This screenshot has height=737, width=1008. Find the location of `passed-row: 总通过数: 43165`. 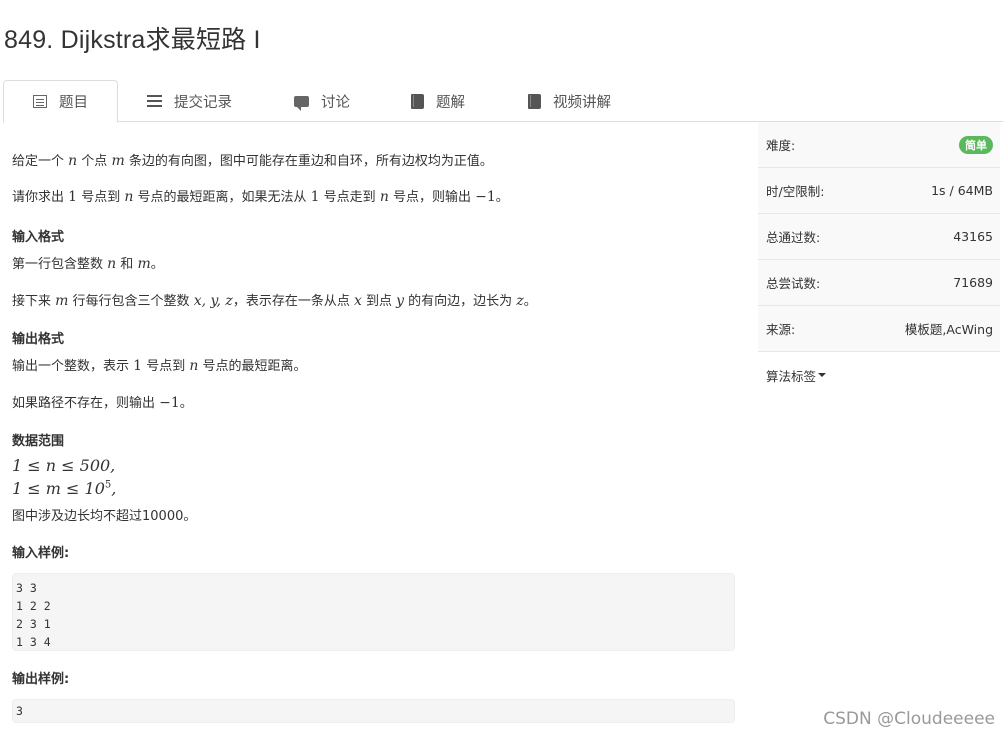

passed-row: 总通过数: 43165 is located at coordinates (879, 237).